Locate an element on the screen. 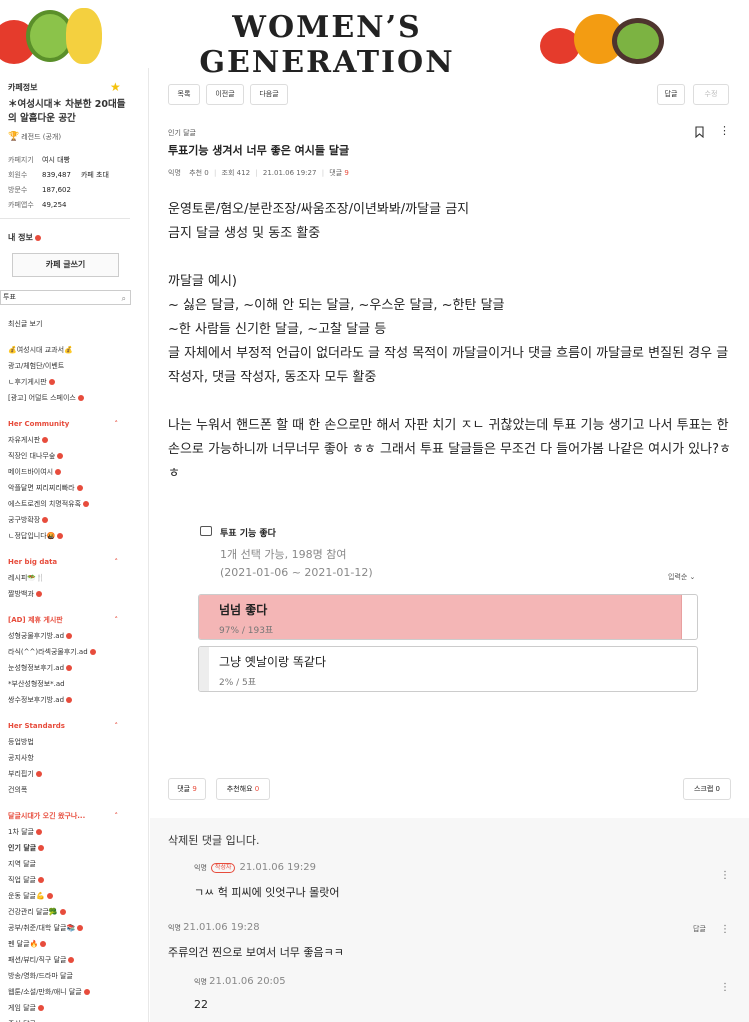  sidebar-menu-item: 인기 달글 is located at coordinates (76, 848).